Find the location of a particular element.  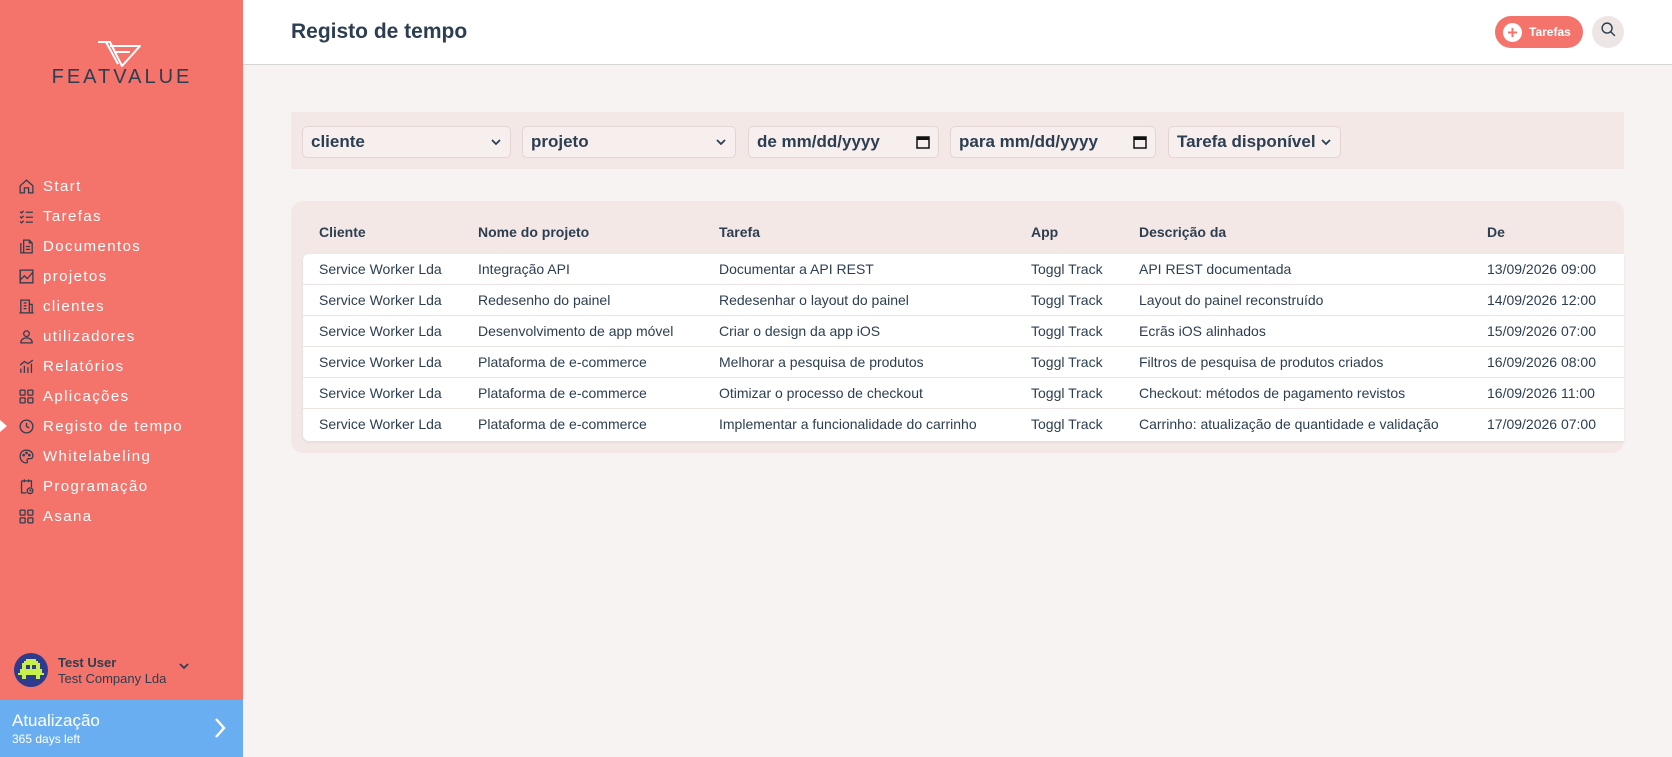

sidebar-item-label: Tarefas is located at coordinates (72, 216).